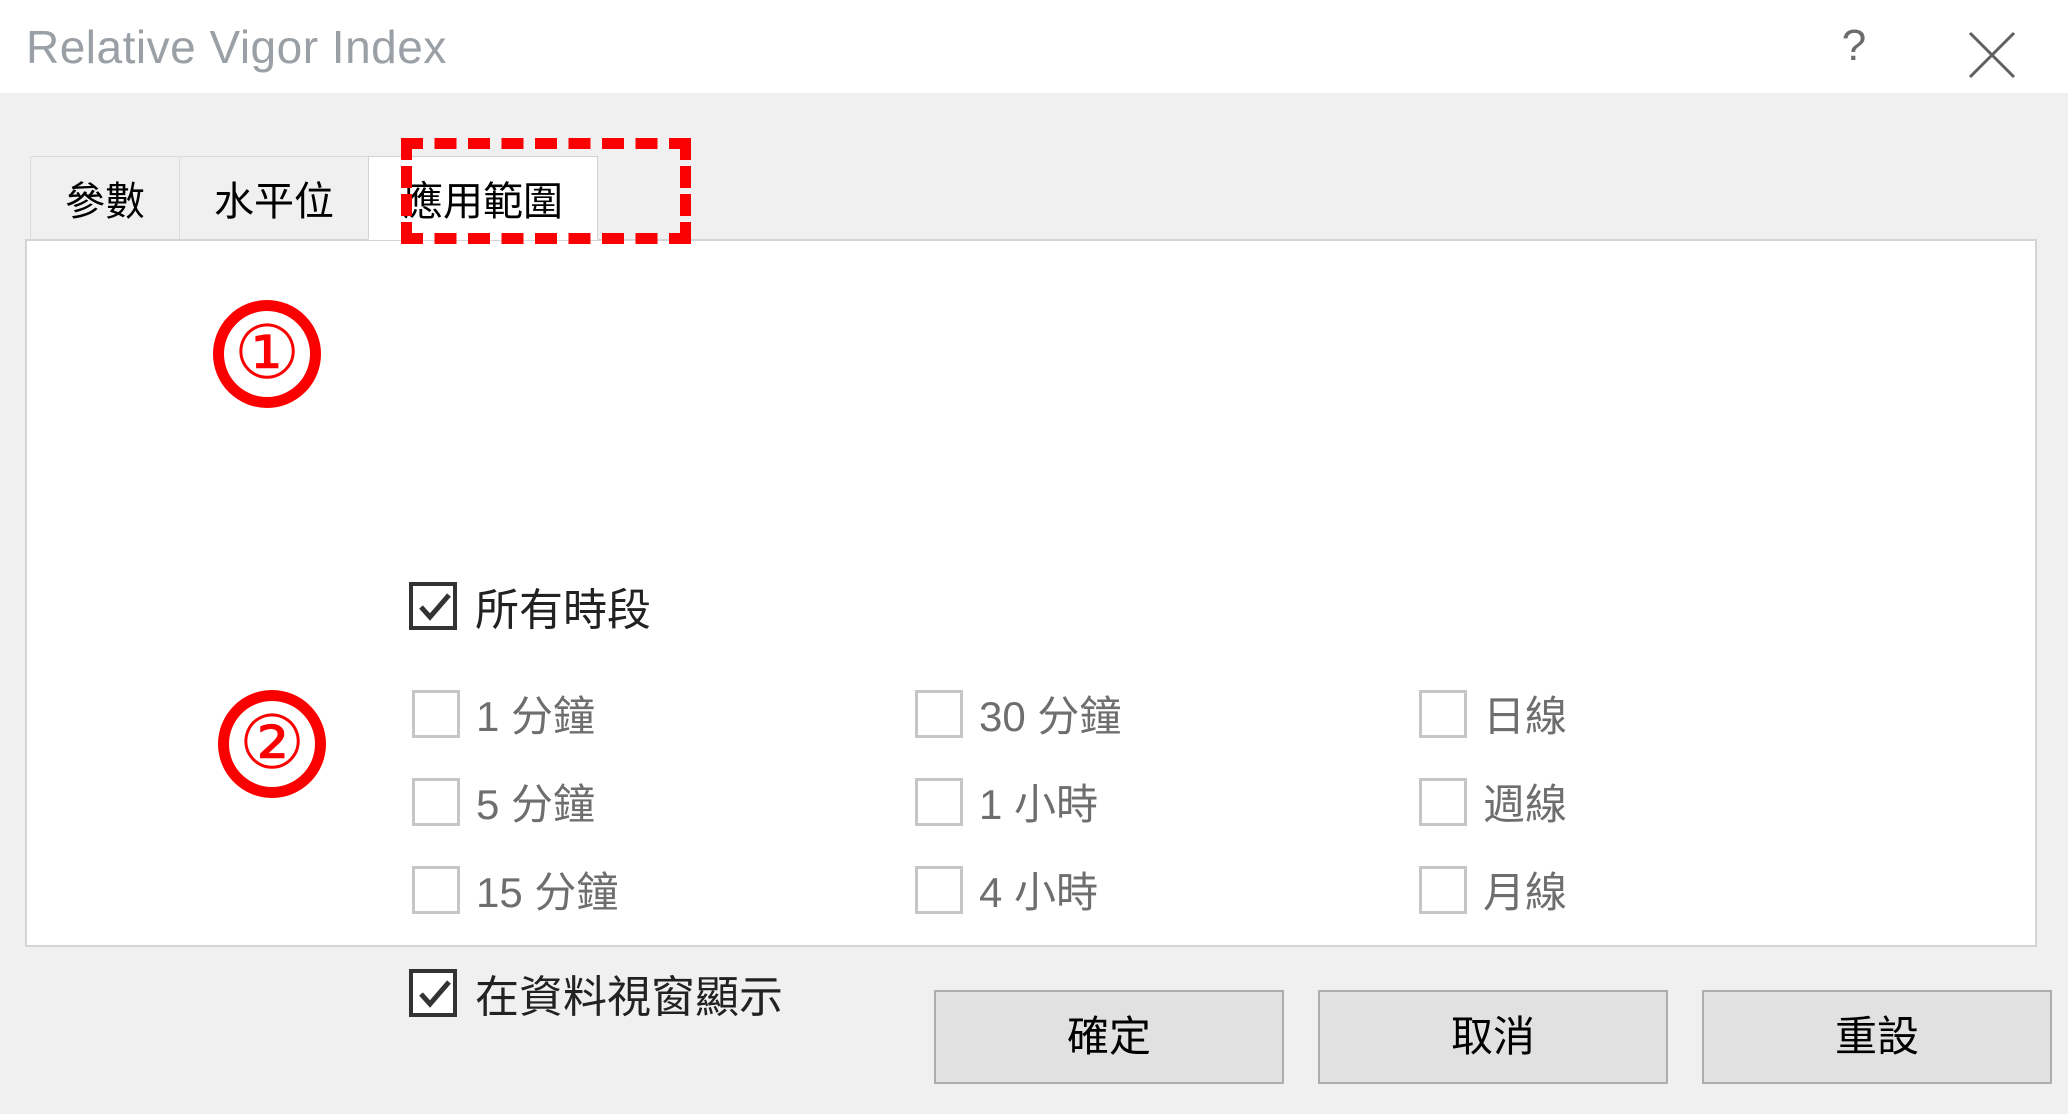  I want to click on checkbox-label: 日線, so click(1525, 716).